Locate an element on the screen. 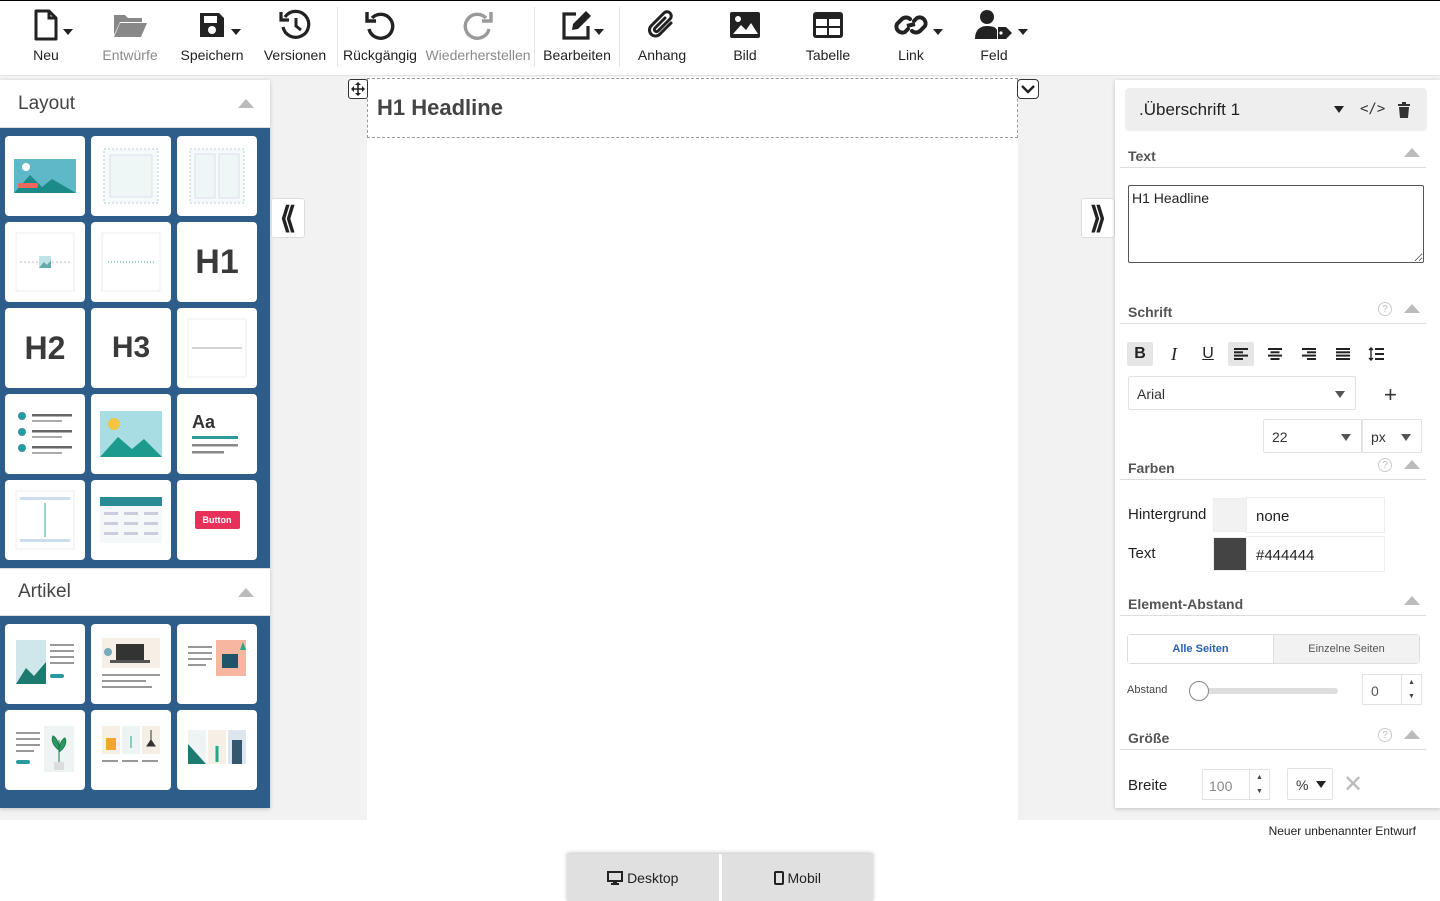  align-center-icon is located at coordinates (1275, 354).